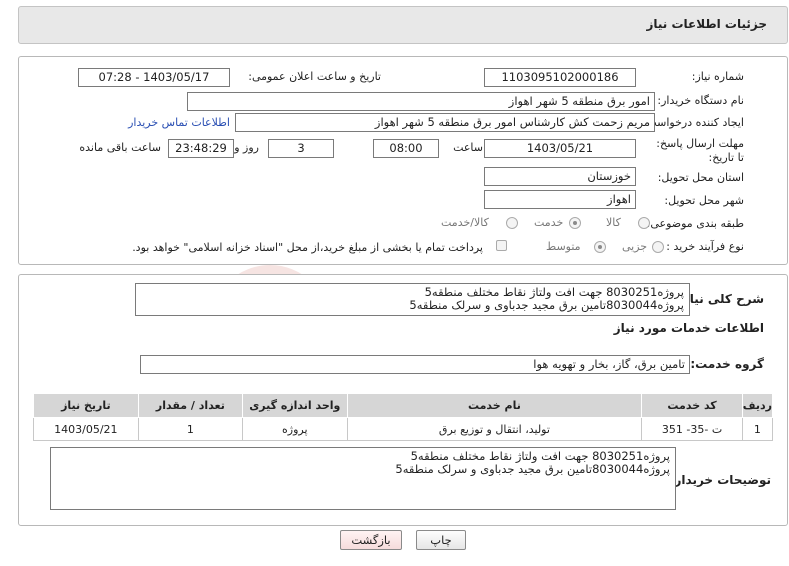 This screenshot has height=566, width=789. I want to click on province-field: خوزستان, so click(560, 176).